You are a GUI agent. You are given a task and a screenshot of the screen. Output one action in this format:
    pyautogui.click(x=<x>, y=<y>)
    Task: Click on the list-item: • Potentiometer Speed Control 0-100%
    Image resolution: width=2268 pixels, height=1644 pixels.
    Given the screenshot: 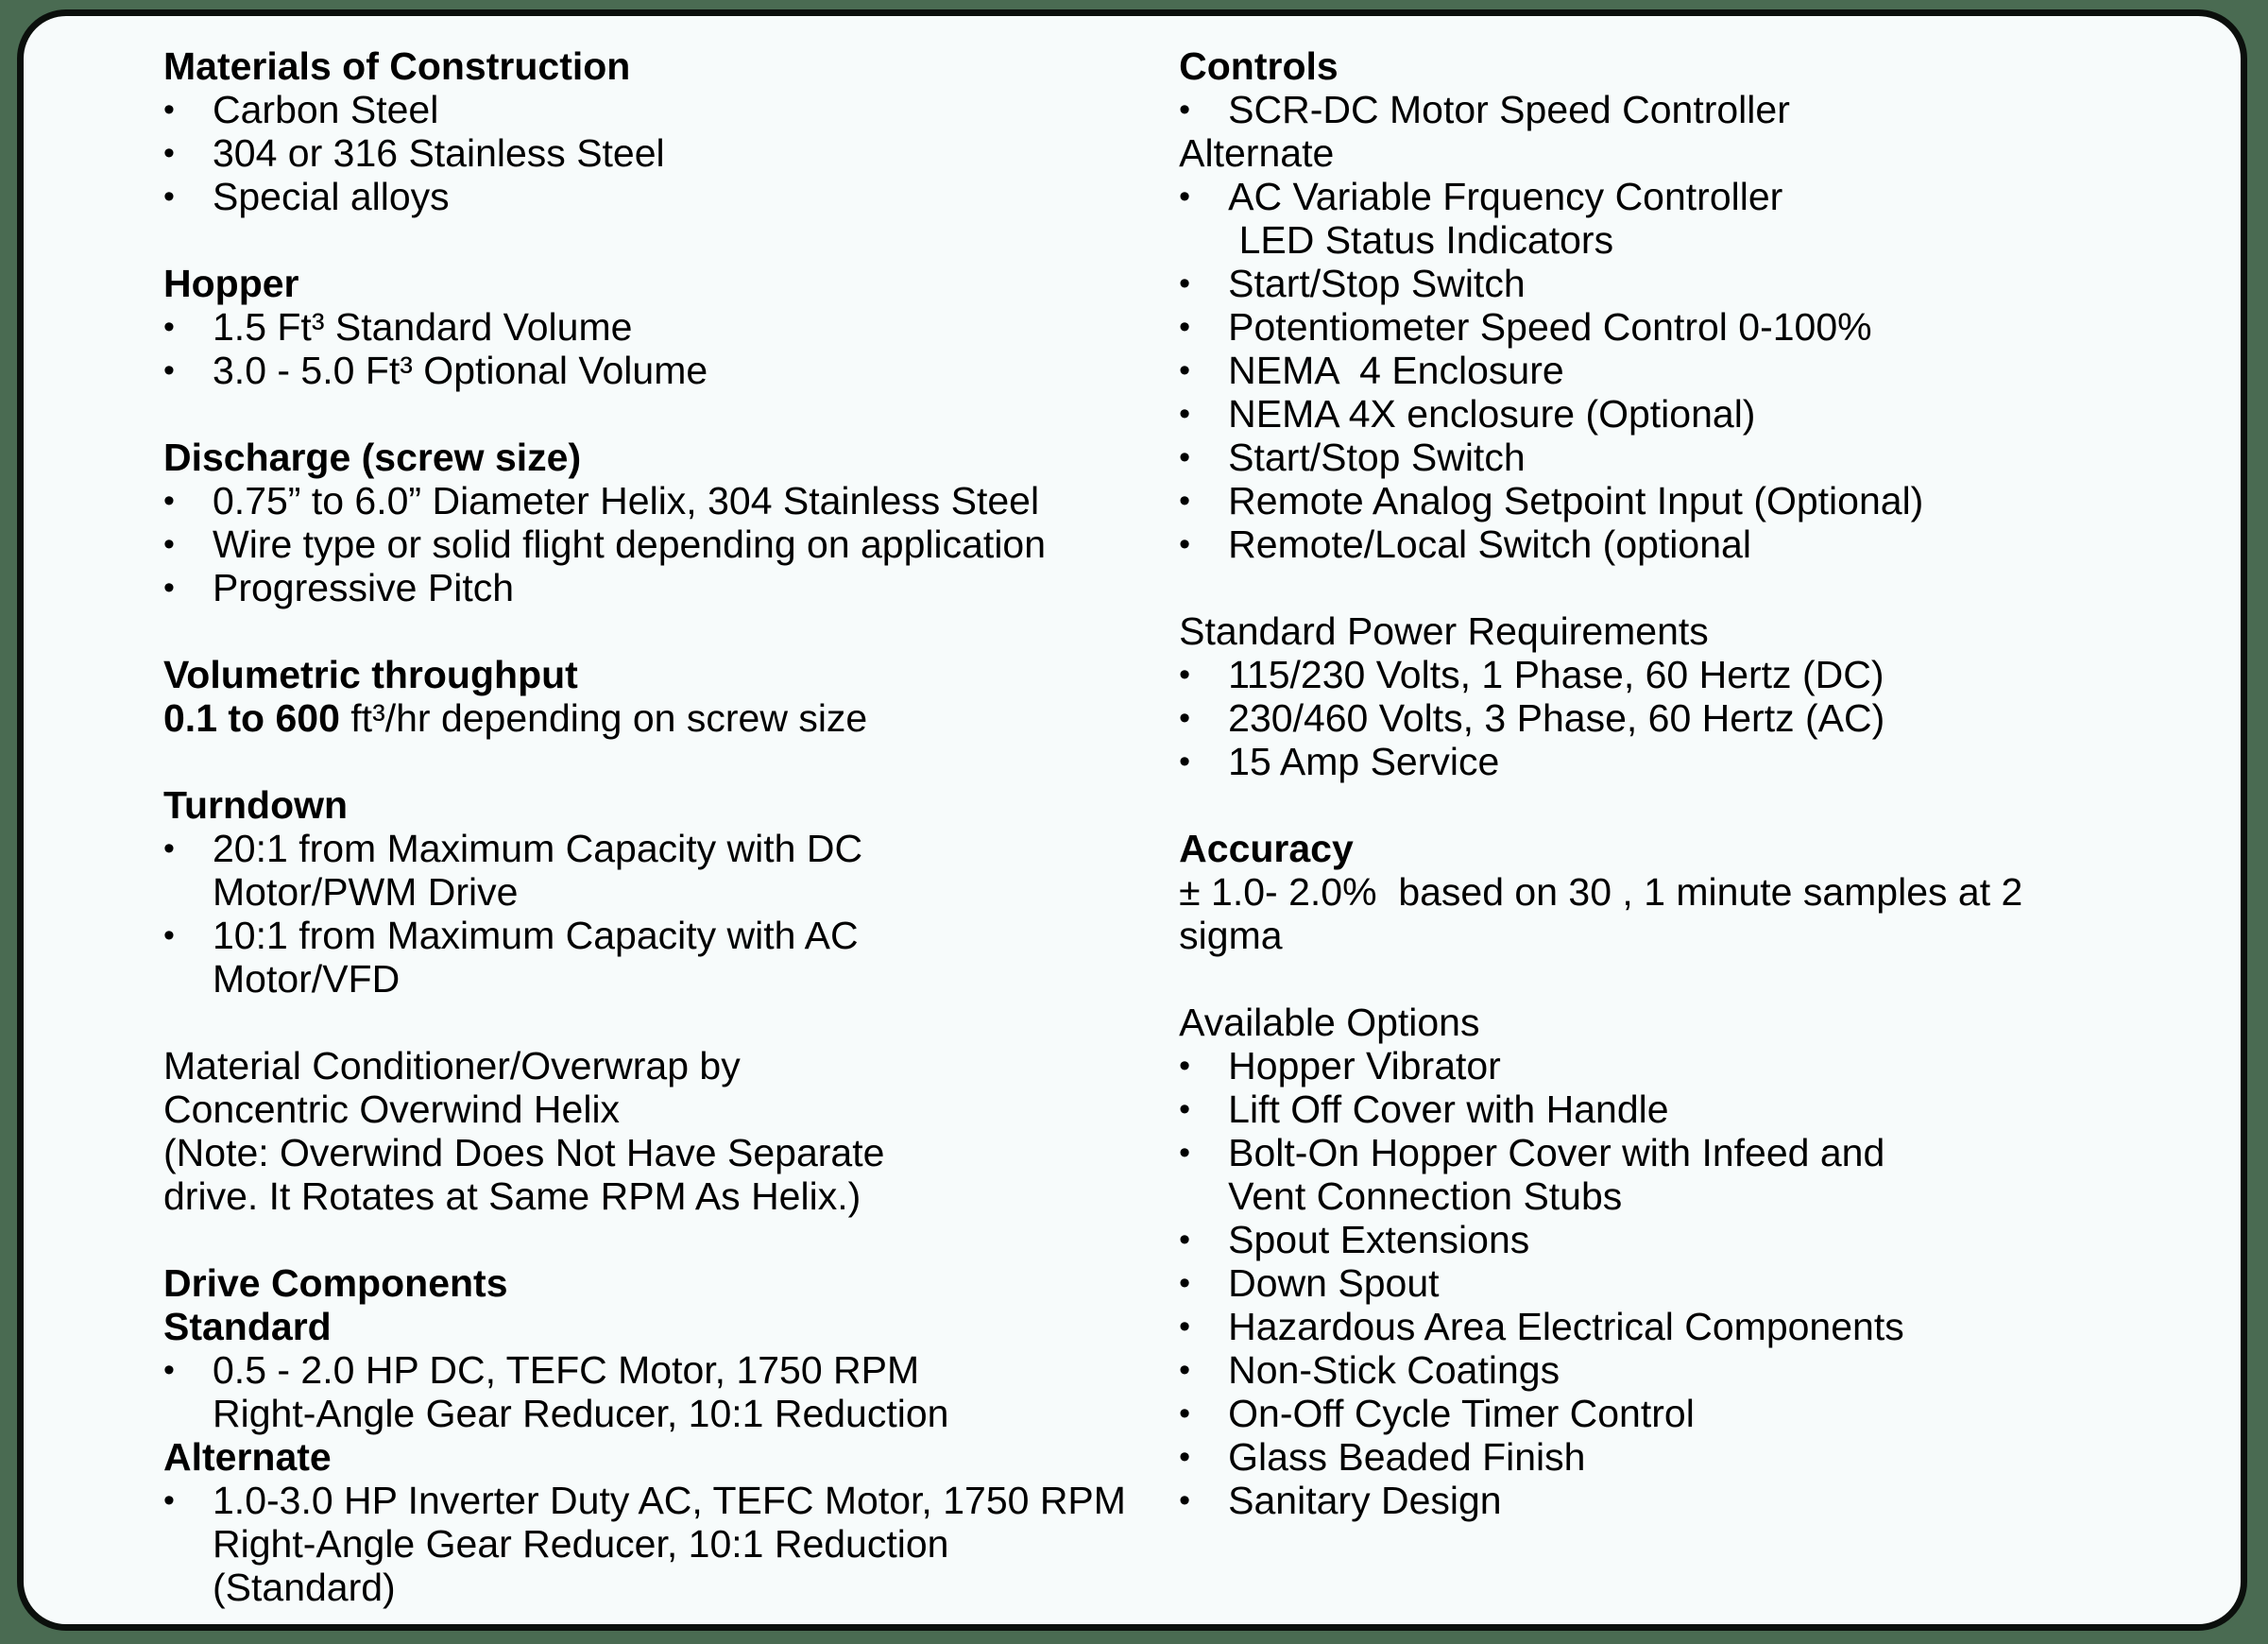 What is the action you would take?
    pyautogui.click(x=1705, y=327)
    